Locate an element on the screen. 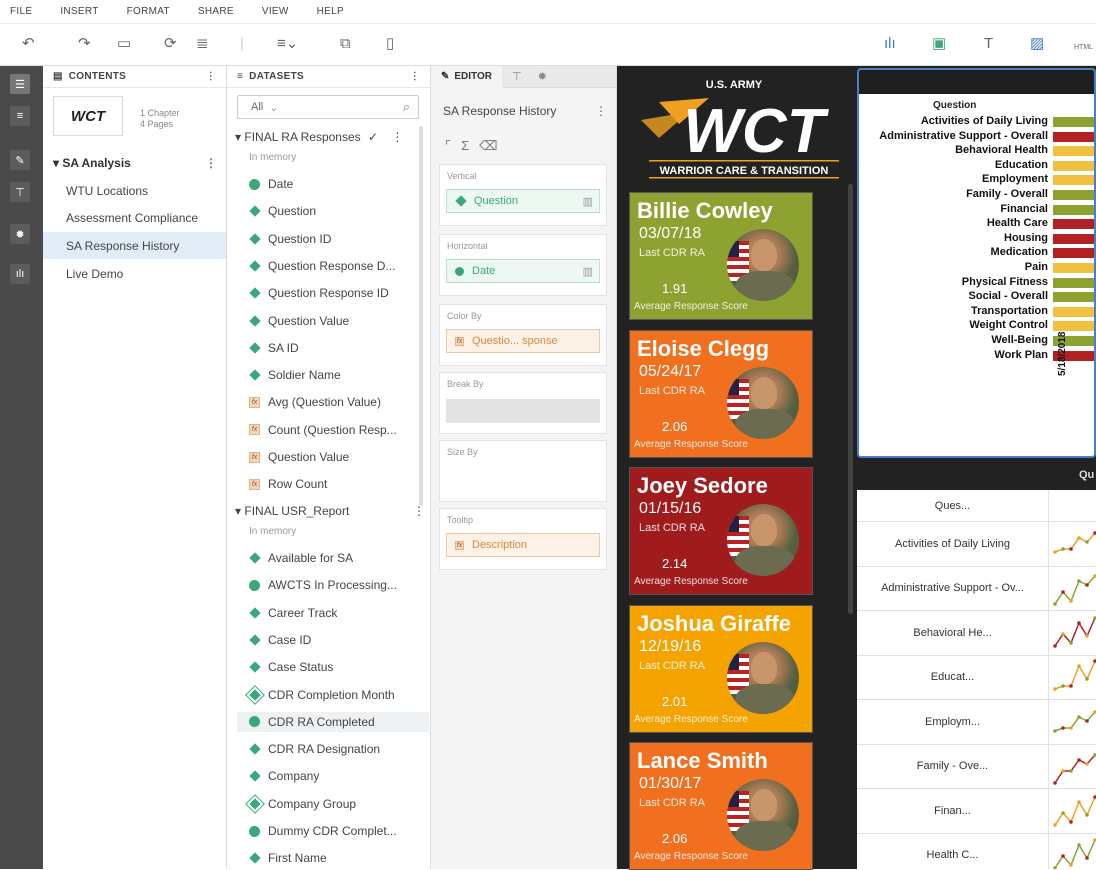  dataset-filter-input: All ⌄ ⌕ is located at coordinates (328, 107).